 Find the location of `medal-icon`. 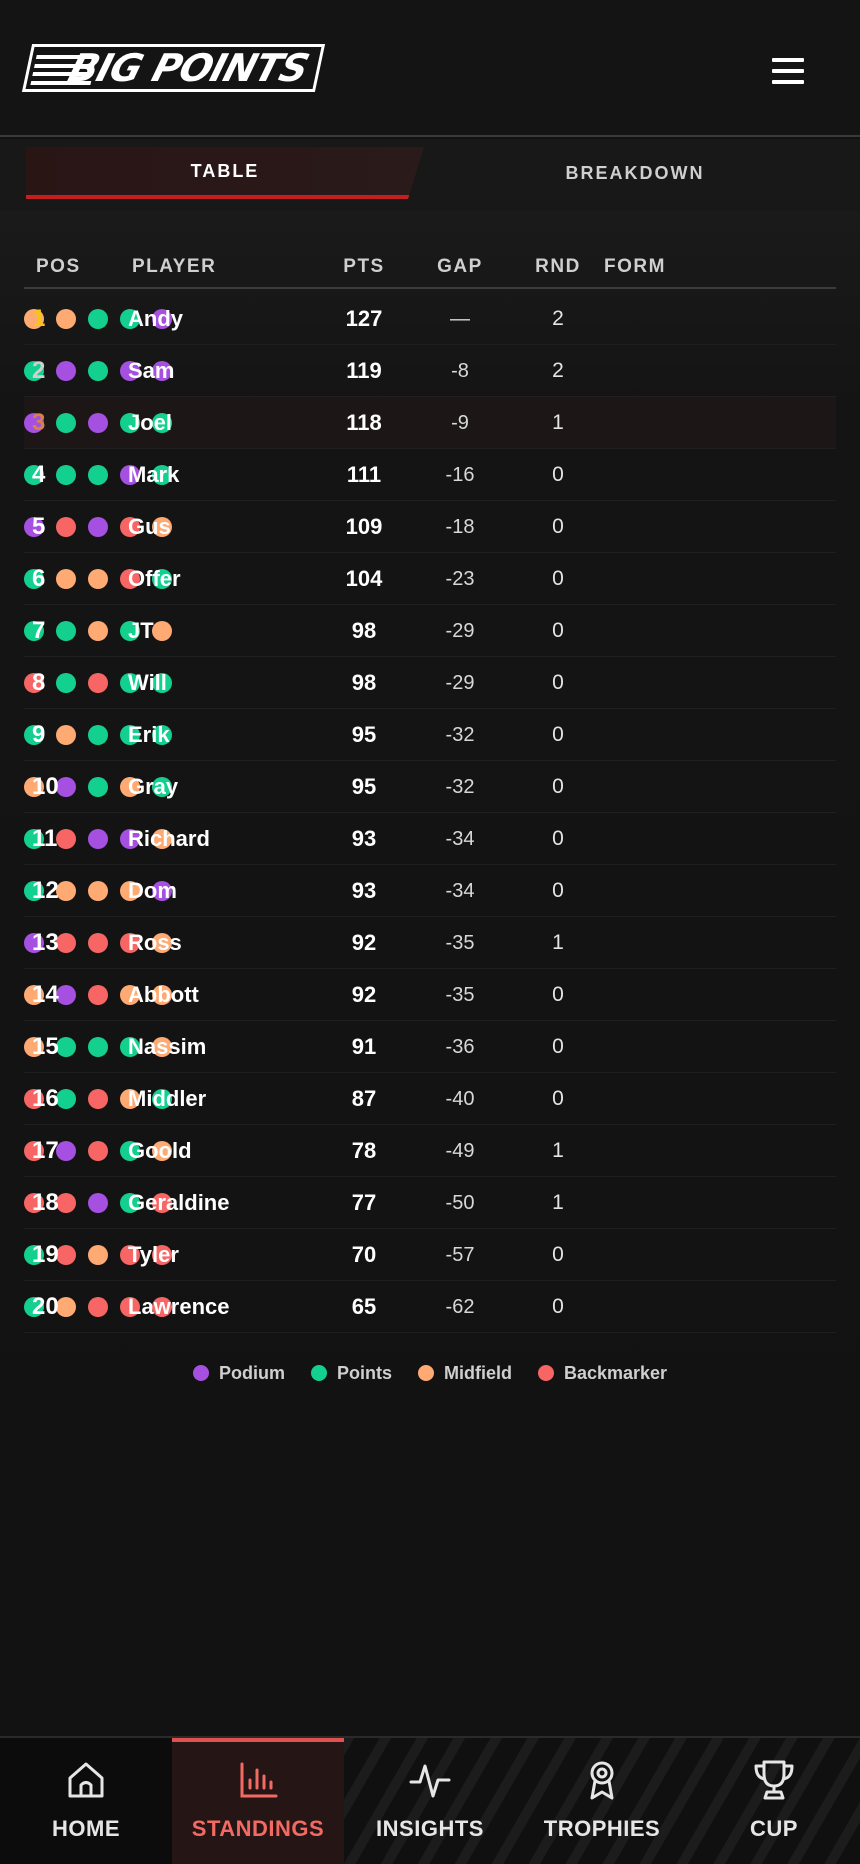

medal-icon is located at coordinates (602, 1780).